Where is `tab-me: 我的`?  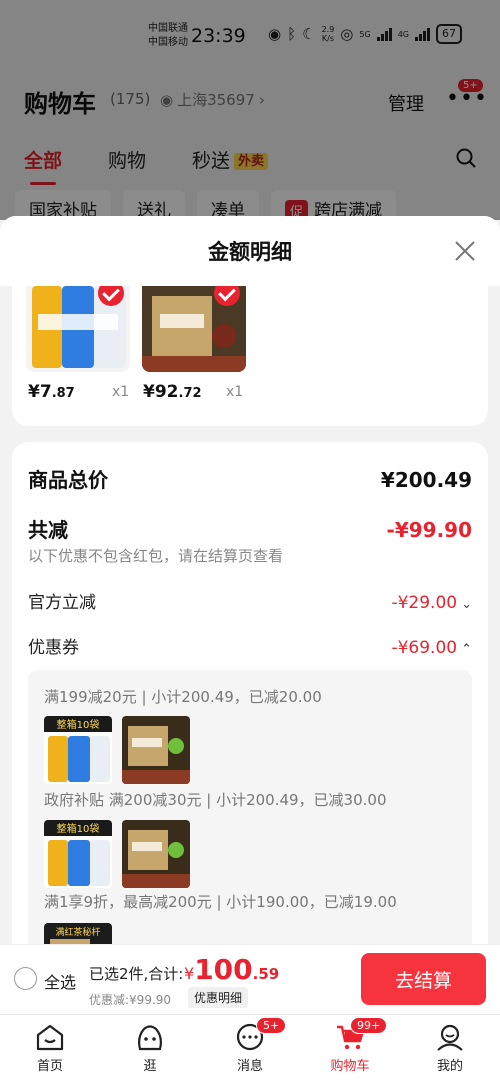 tab-me: 我的 is located at coordinates (450, 1048).